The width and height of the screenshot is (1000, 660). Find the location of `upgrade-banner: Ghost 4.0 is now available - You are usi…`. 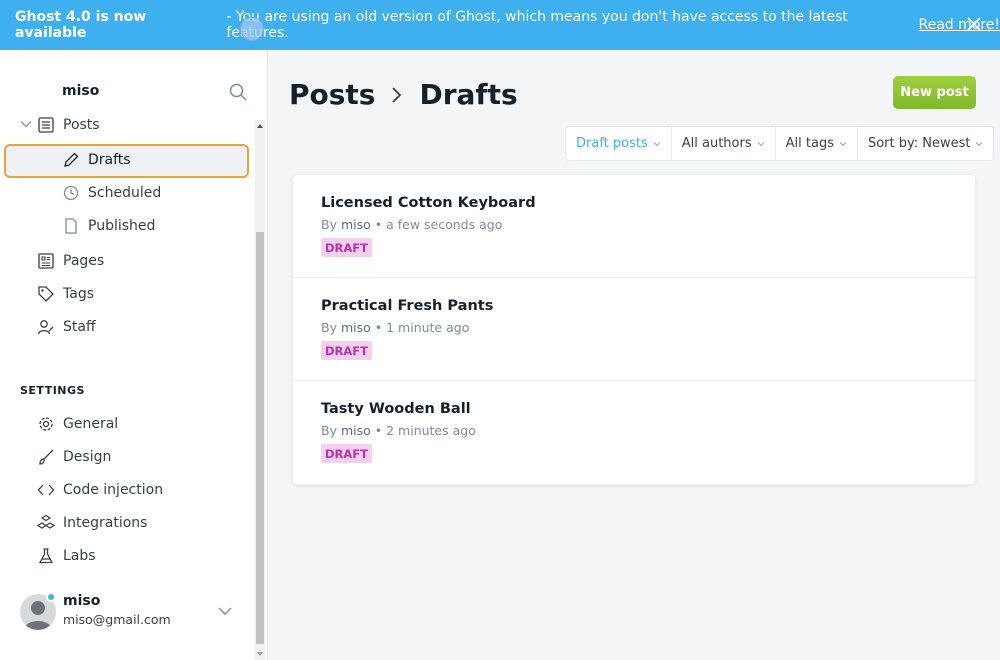

upgrade-banner: Ghost 4.0 is now available - You are usi… is located at coordinates (500, 25).